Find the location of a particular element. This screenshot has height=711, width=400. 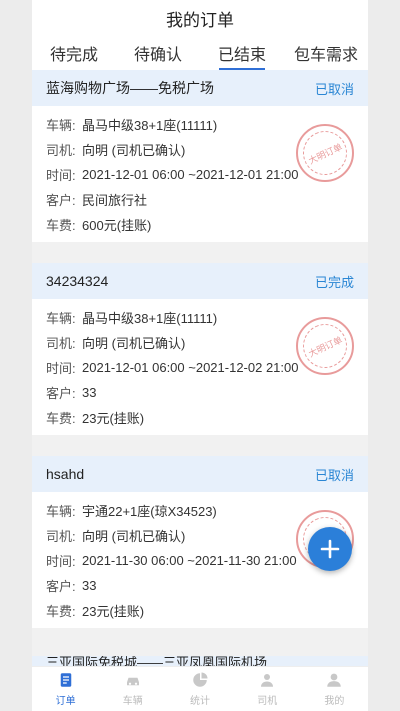

tab-to-confirm: 待确认 is located at coordinates (158, 53).